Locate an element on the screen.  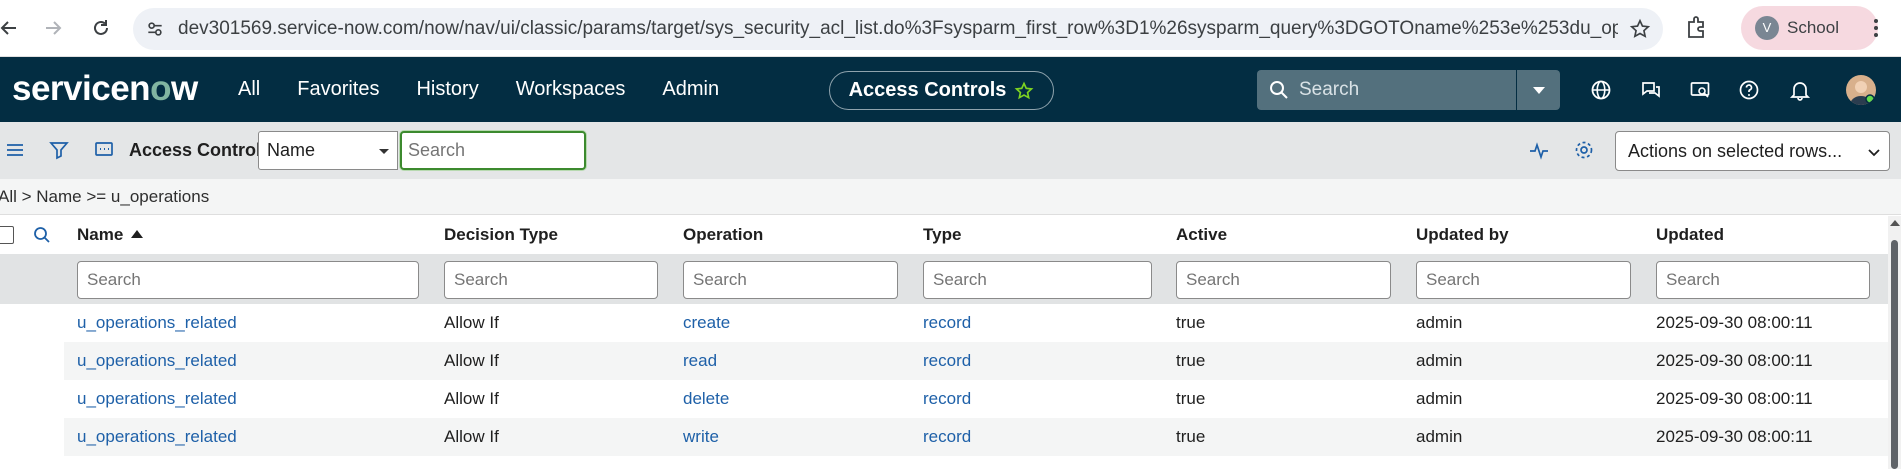
site-info-icon is located at coordinates (155, 29).